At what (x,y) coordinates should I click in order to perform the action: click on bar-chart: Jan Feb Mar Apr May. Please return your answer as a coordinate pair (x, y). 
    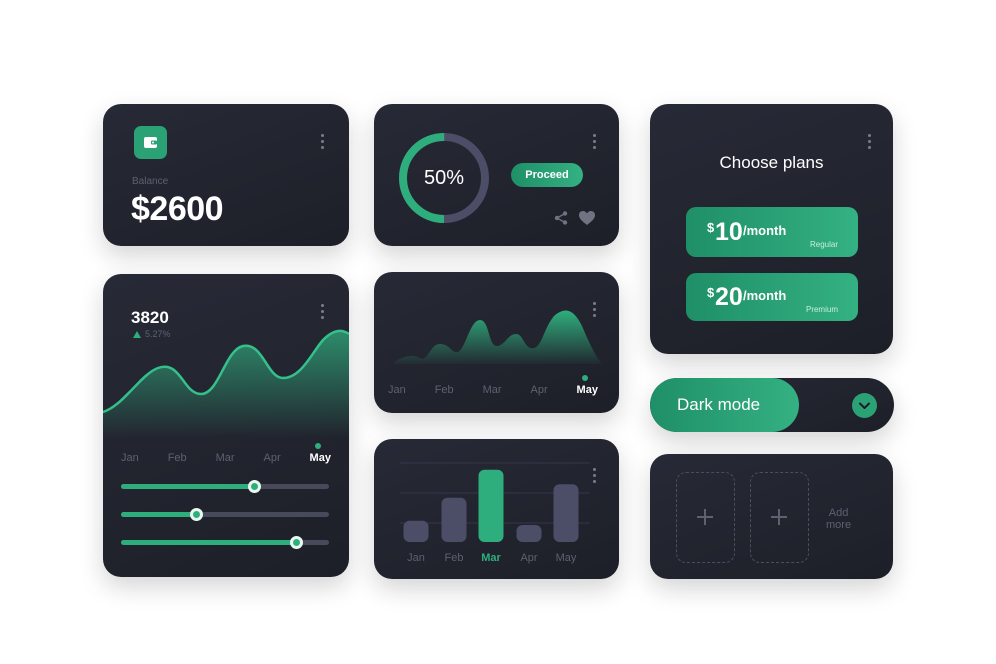
    Looking at the image, I should click on (495, 513).